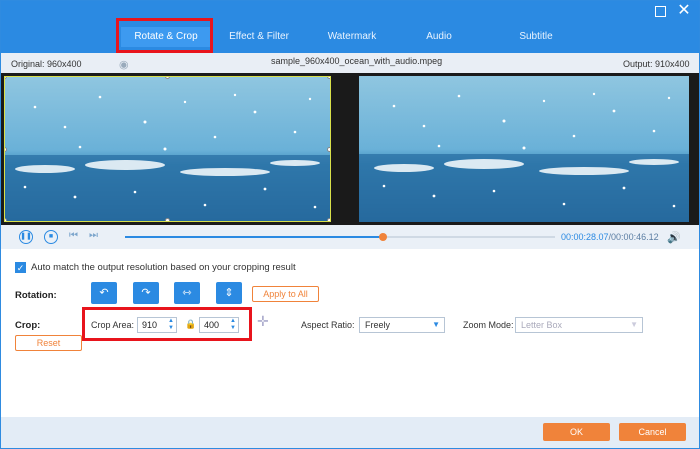 The width and height of the screenshot is (700, 449). Describe the element at coordinates (93, 235) in the screenshot. I see `next-frame-icon: ⏭` at that location.